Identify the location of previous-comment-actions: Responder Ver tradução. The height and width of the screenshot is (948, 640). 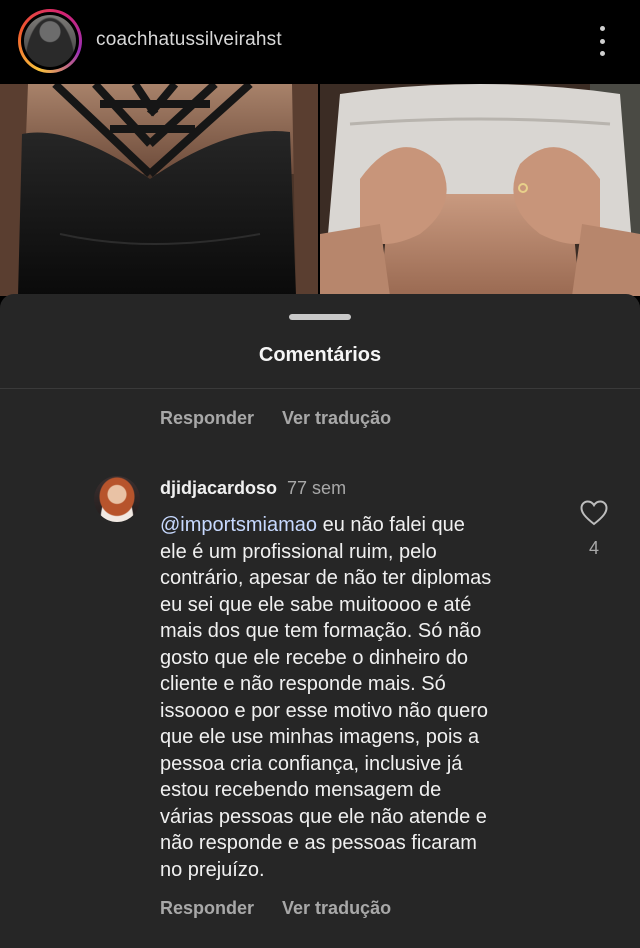
(275, 418).